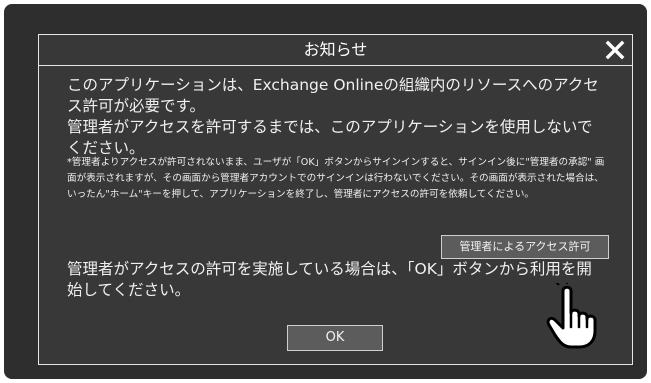 This screenshot has width=651, height=383. What do you see at coordinates (335, 338) in the screenshot?
I see `ok-button: OK` at bounding box center [335, 338].